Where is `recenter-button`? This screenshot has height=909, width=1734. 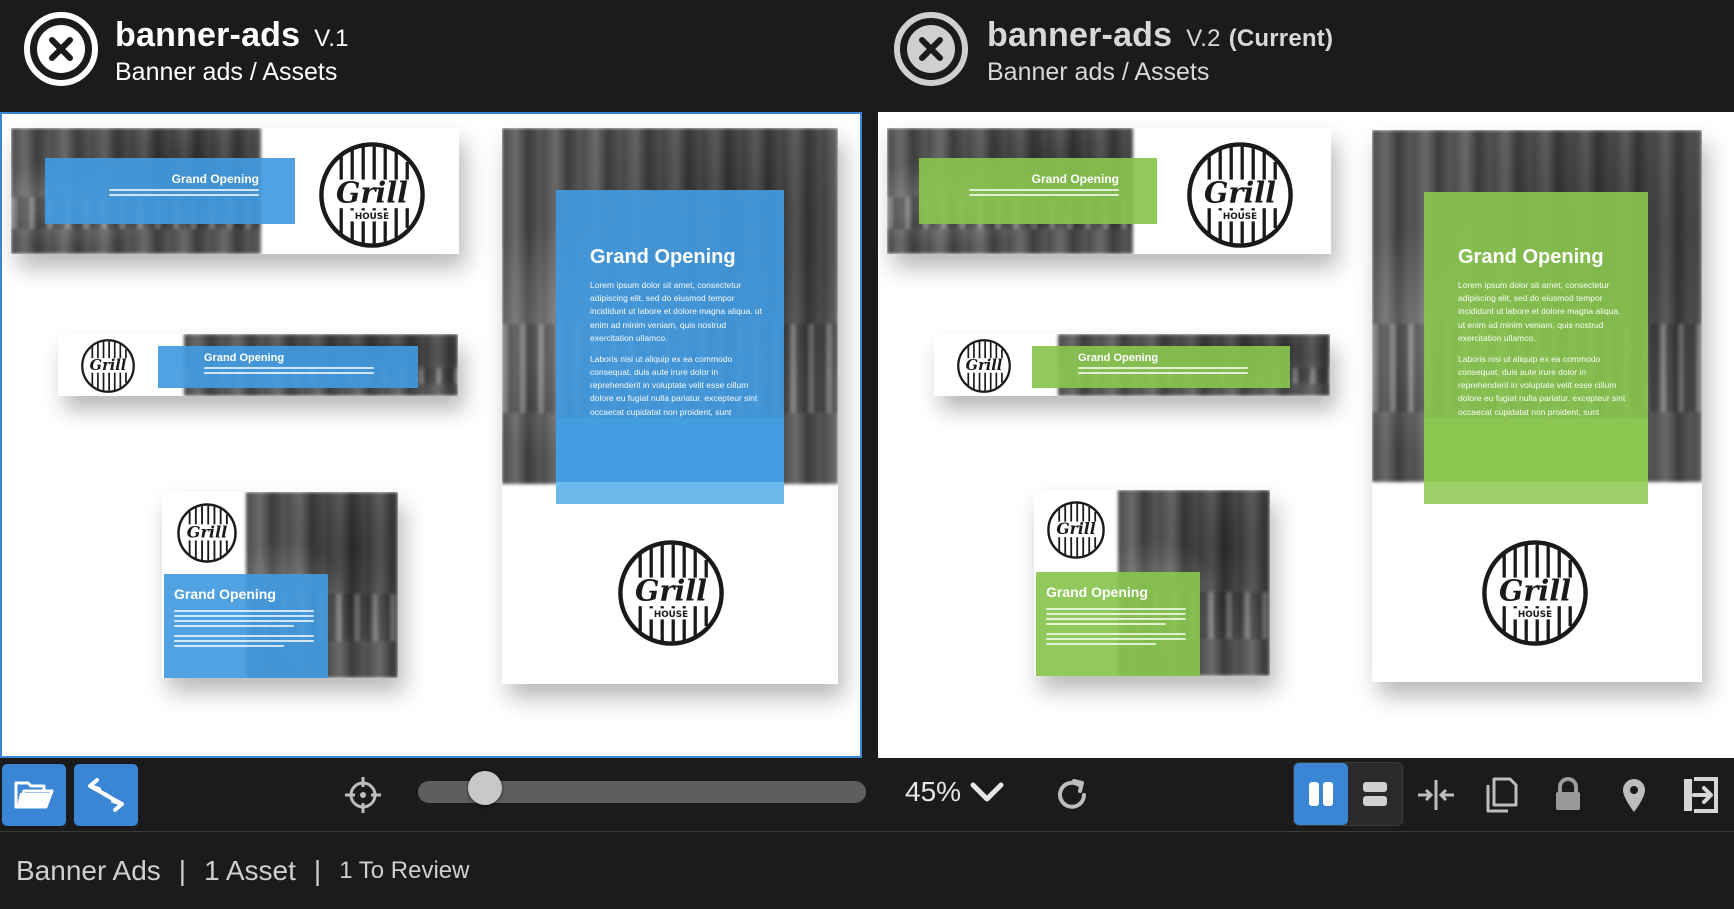 recenter-button is located at coordinates (363, 795).